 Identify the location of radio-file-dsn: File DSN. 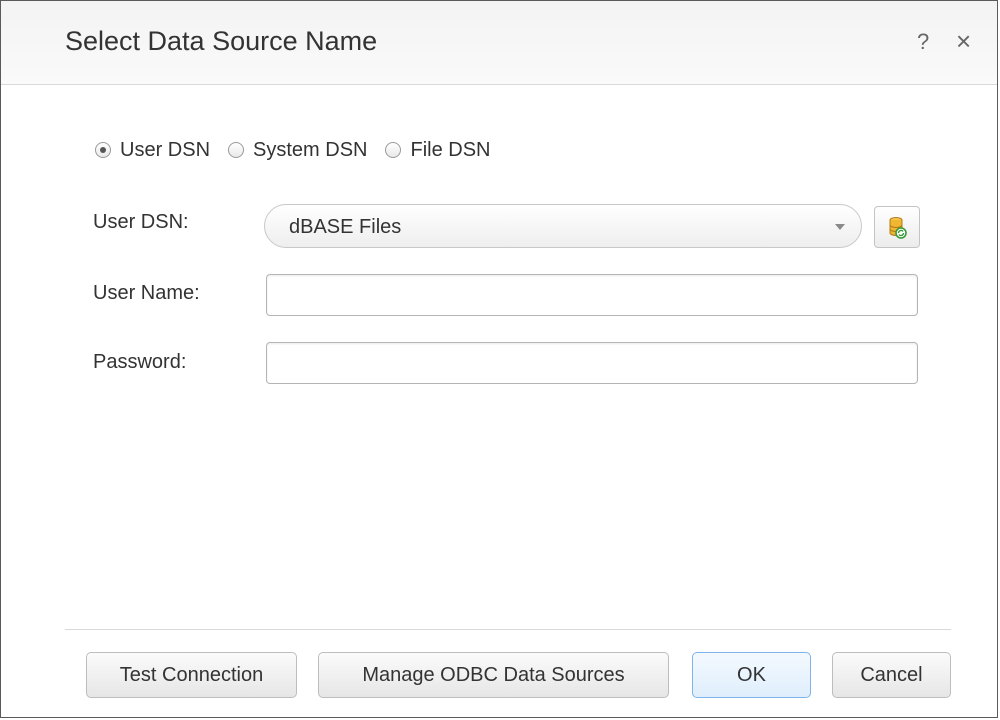
(438, 150).